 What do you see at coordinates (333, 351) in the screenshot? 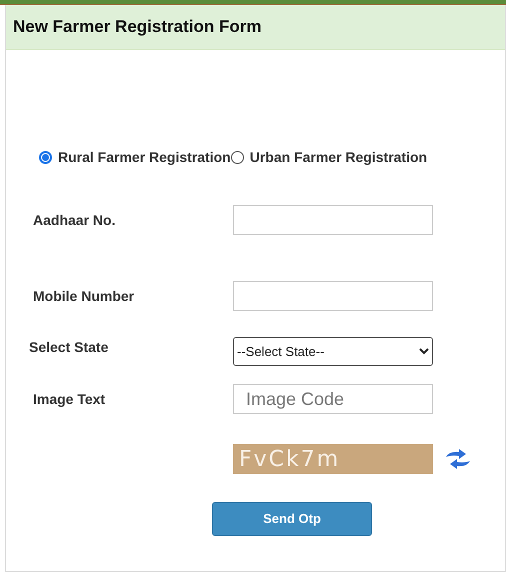
I see `state-dropdown: --Select State--` at bounding box center [333, 351].